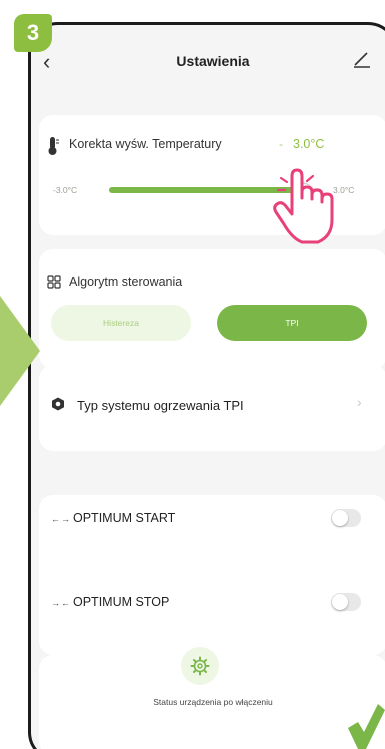  What do you see at coordinates (61, 519) in the screenshot?
I see `arrows-icon: ←→` at bounding box center [61, 519].